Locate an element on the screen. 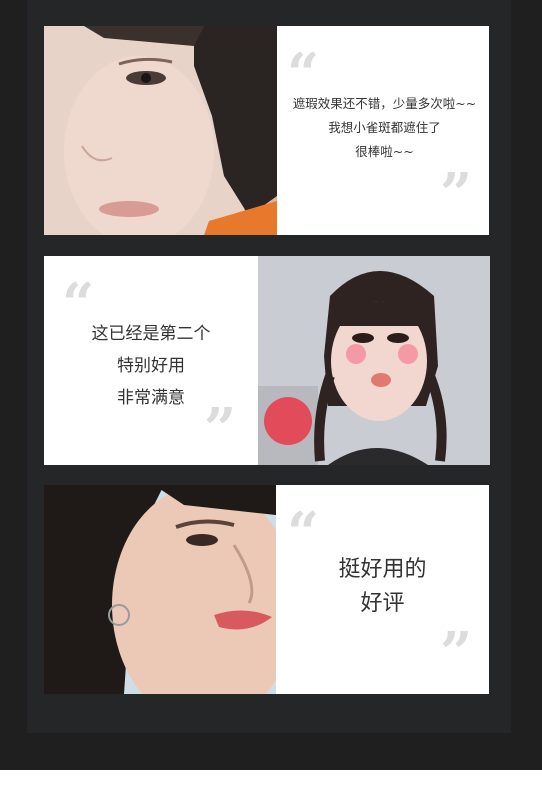 The width and height of the screenshot is (542, 800). bottom-strip is located at coordinates (271, 785).